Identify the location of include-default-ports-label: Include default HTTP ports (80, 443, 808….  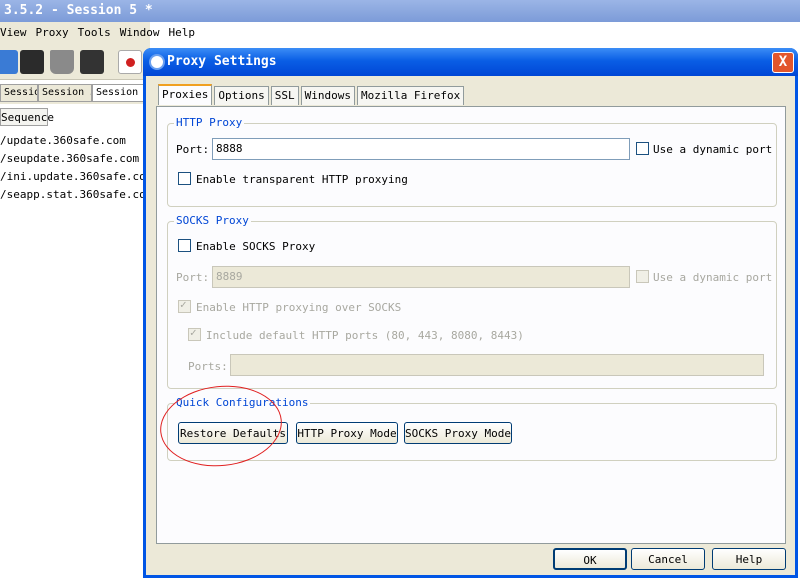
(365, 335).